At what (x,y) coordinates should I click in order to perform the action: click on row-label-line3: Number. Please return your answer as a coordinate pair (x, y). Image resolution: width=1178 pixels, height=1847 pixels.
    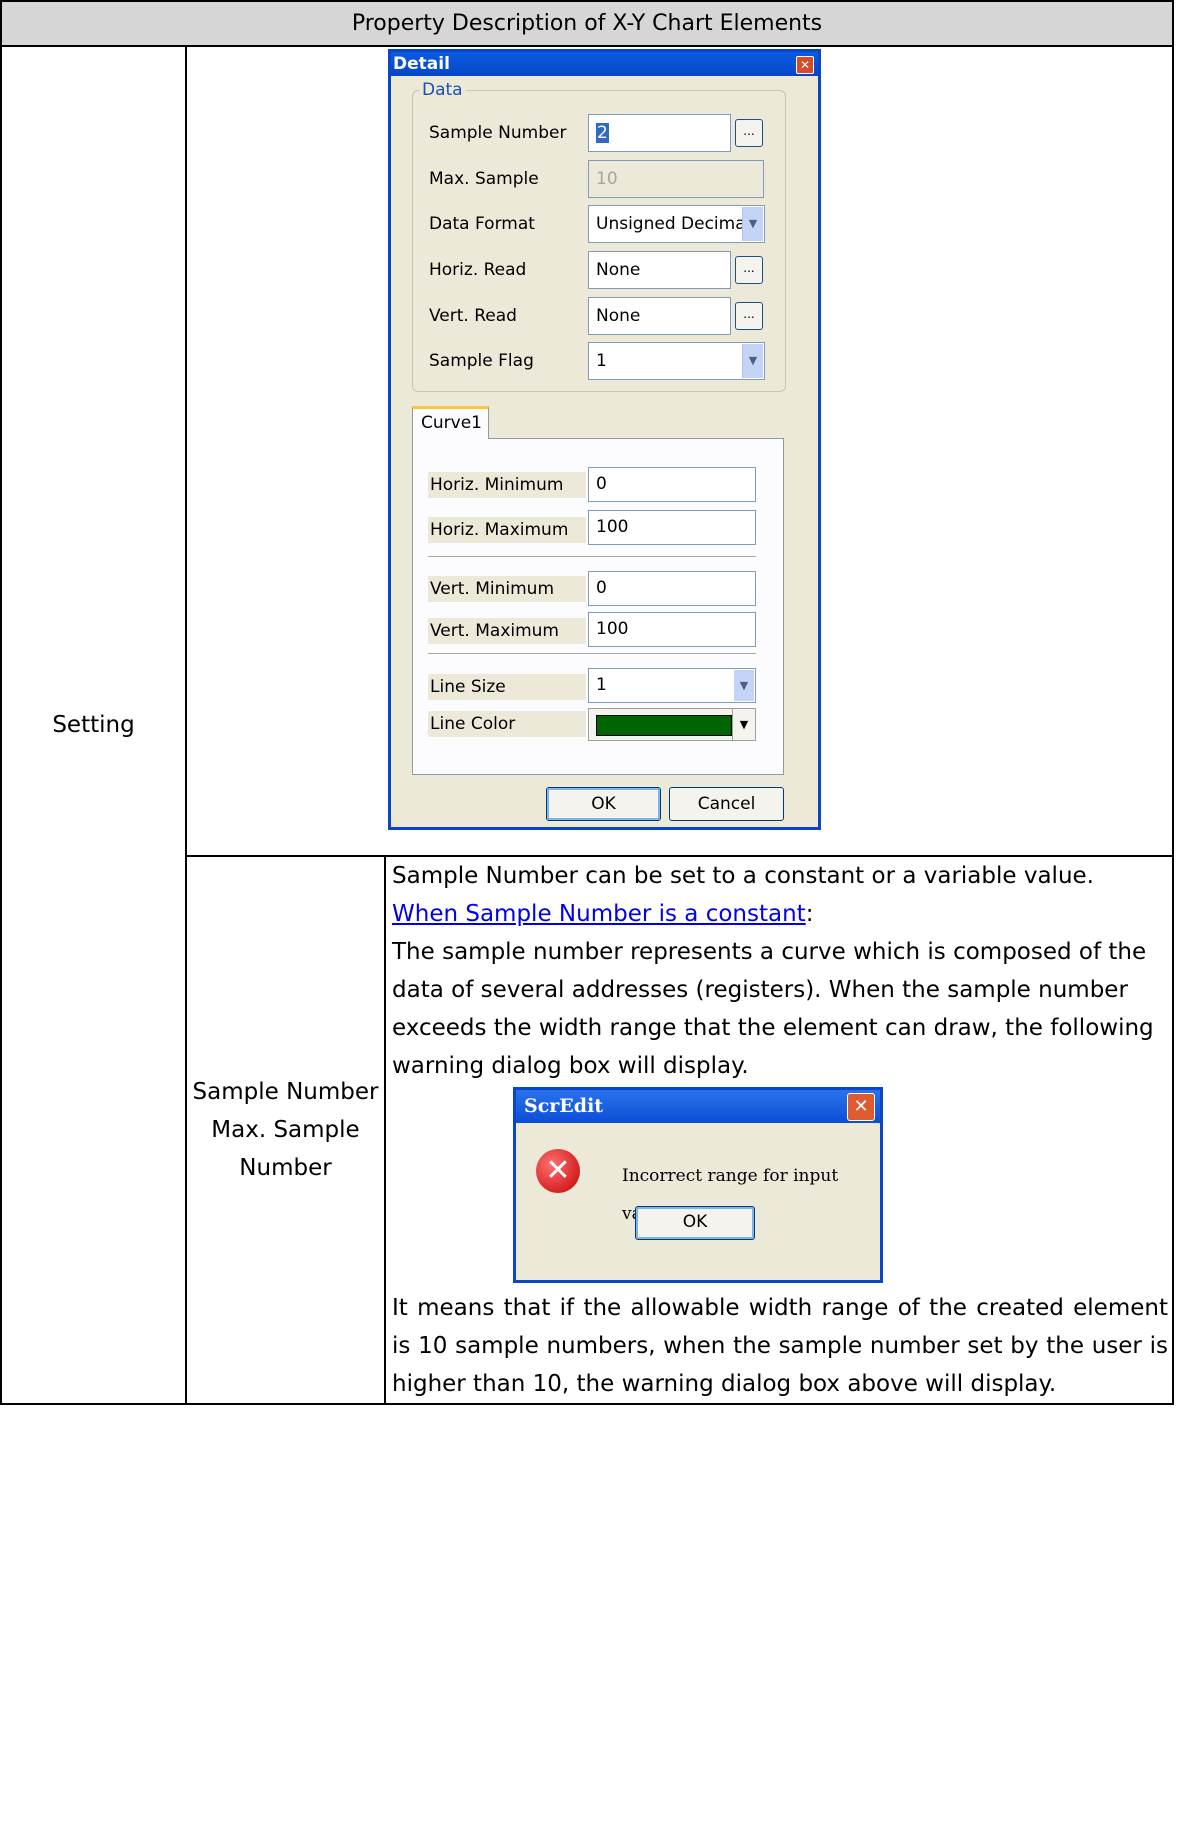
    Looking at the image, I should click on (285, 1168).